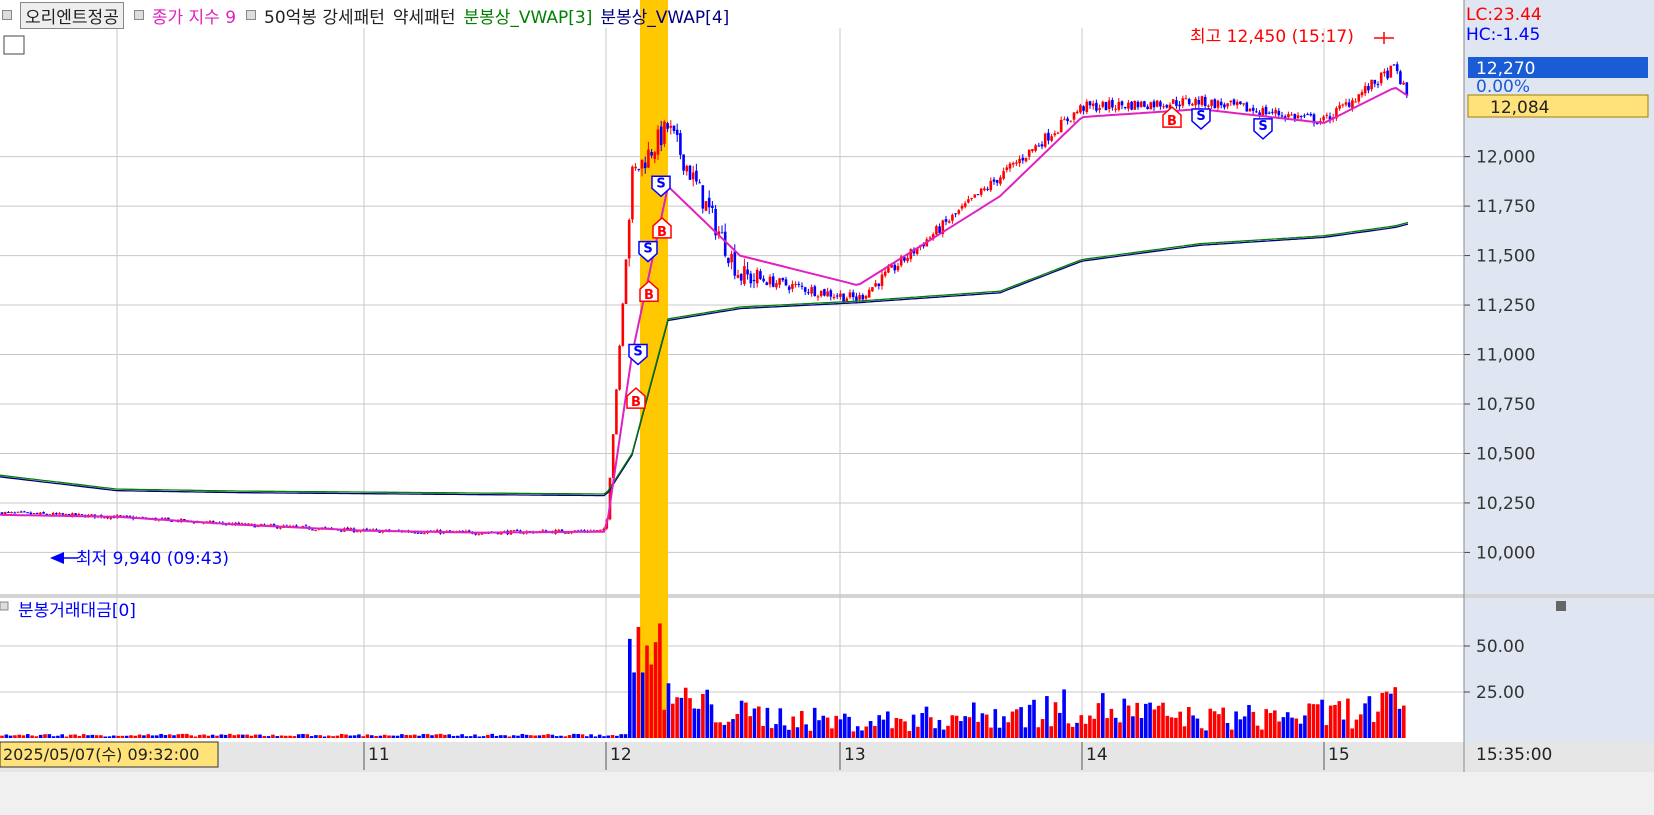  I want to click on pattern-weak-label: 약세패턴, so click(424, 15).